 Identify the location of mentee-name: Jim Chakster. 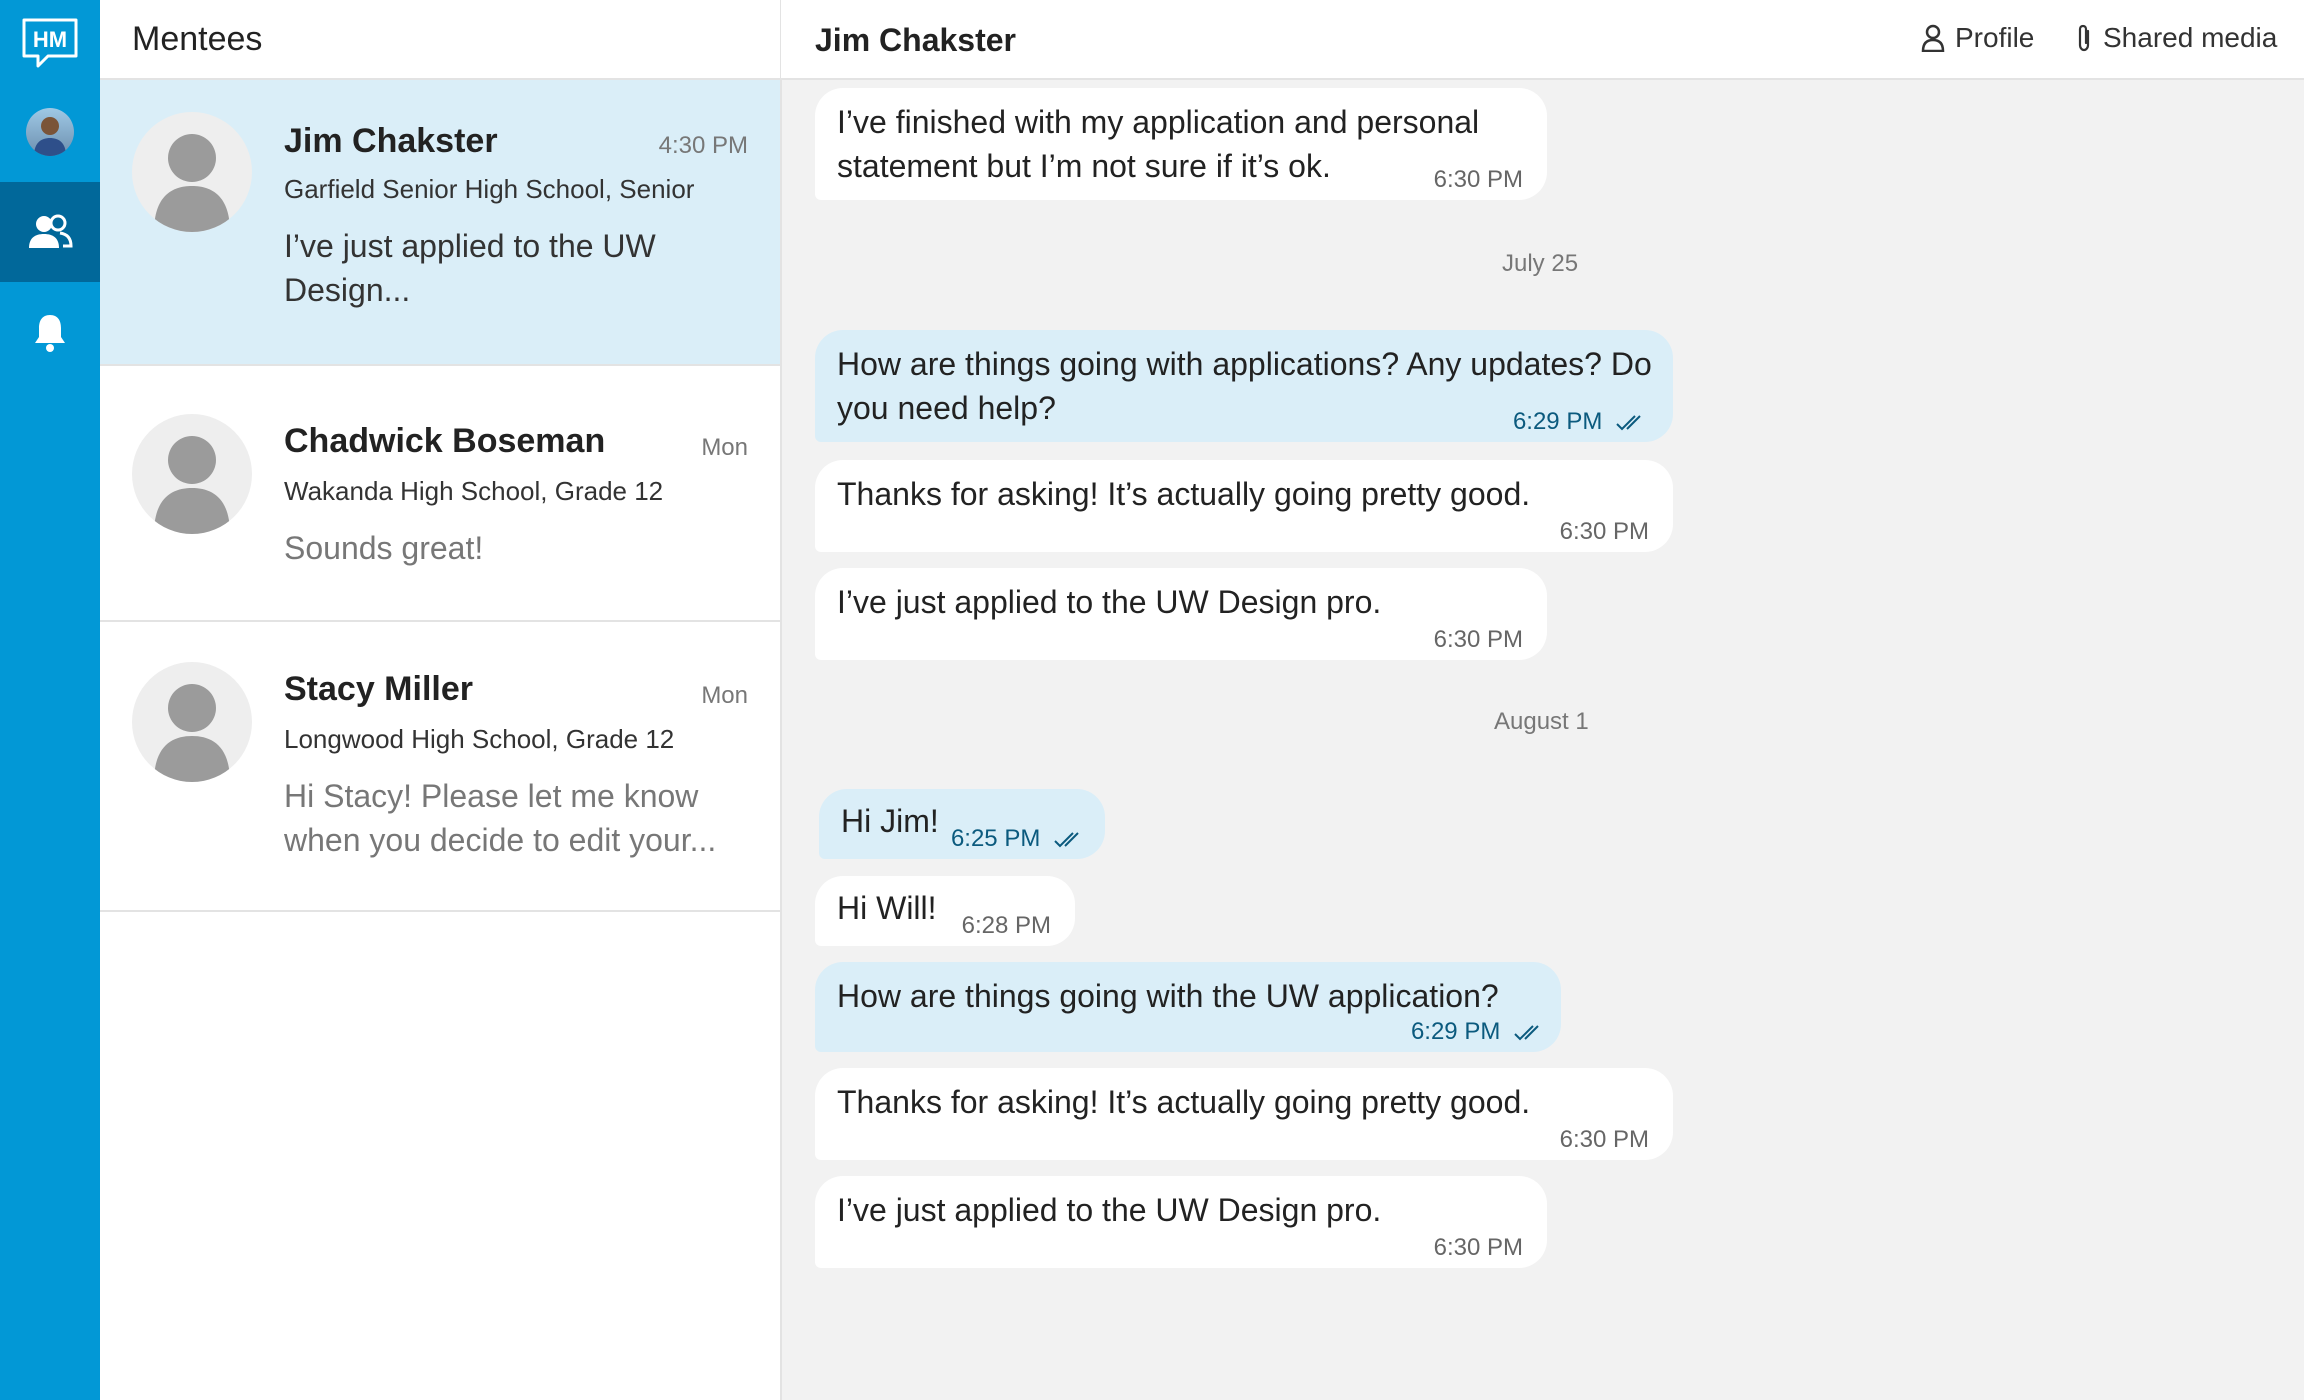
(391, 141).